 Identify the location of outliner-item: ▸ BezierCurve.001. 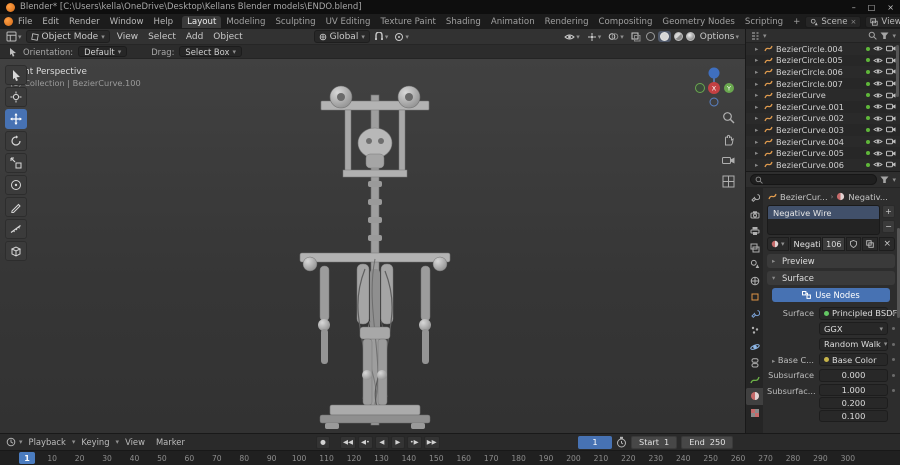
(823, 107).